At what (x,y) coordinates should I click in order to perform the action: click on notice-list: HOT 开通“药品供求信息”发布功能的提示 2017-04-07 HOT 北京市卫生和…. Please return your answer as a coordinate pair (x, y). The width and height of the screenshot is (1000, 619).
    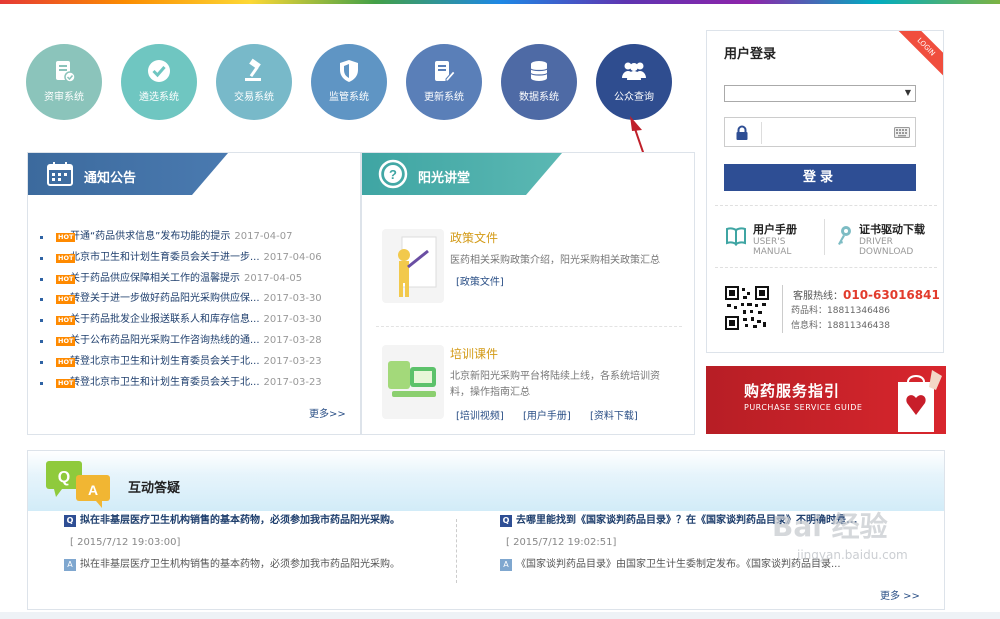
    Looking at the image, I should click on (197, 310).